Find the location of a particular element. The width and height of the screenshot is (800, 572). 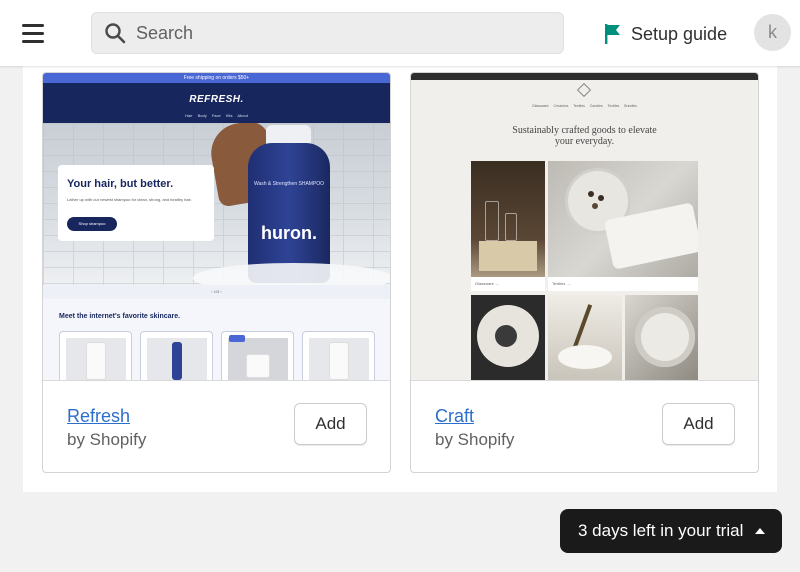

top-bar: Setup guide k is located at coordinates (400, 33).